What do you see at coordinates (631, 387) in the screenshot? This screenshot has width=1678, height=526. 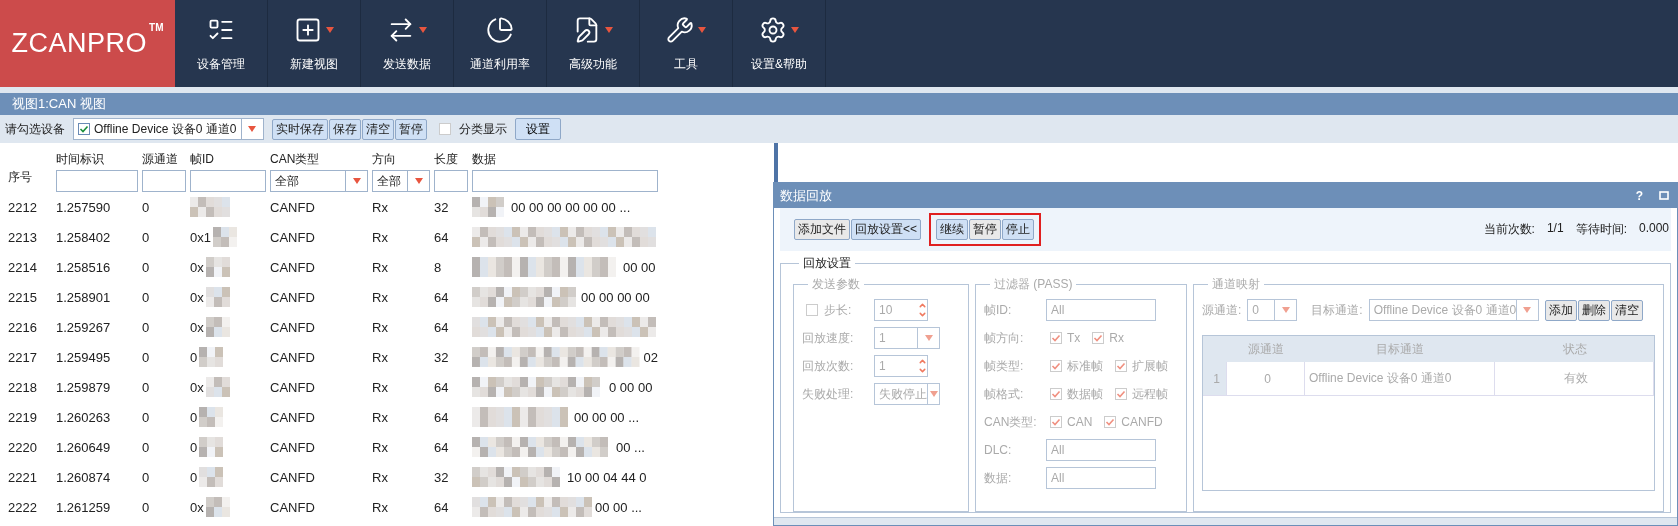 I see `table-cell: 0 00 00` at bounding box center [631, 387].